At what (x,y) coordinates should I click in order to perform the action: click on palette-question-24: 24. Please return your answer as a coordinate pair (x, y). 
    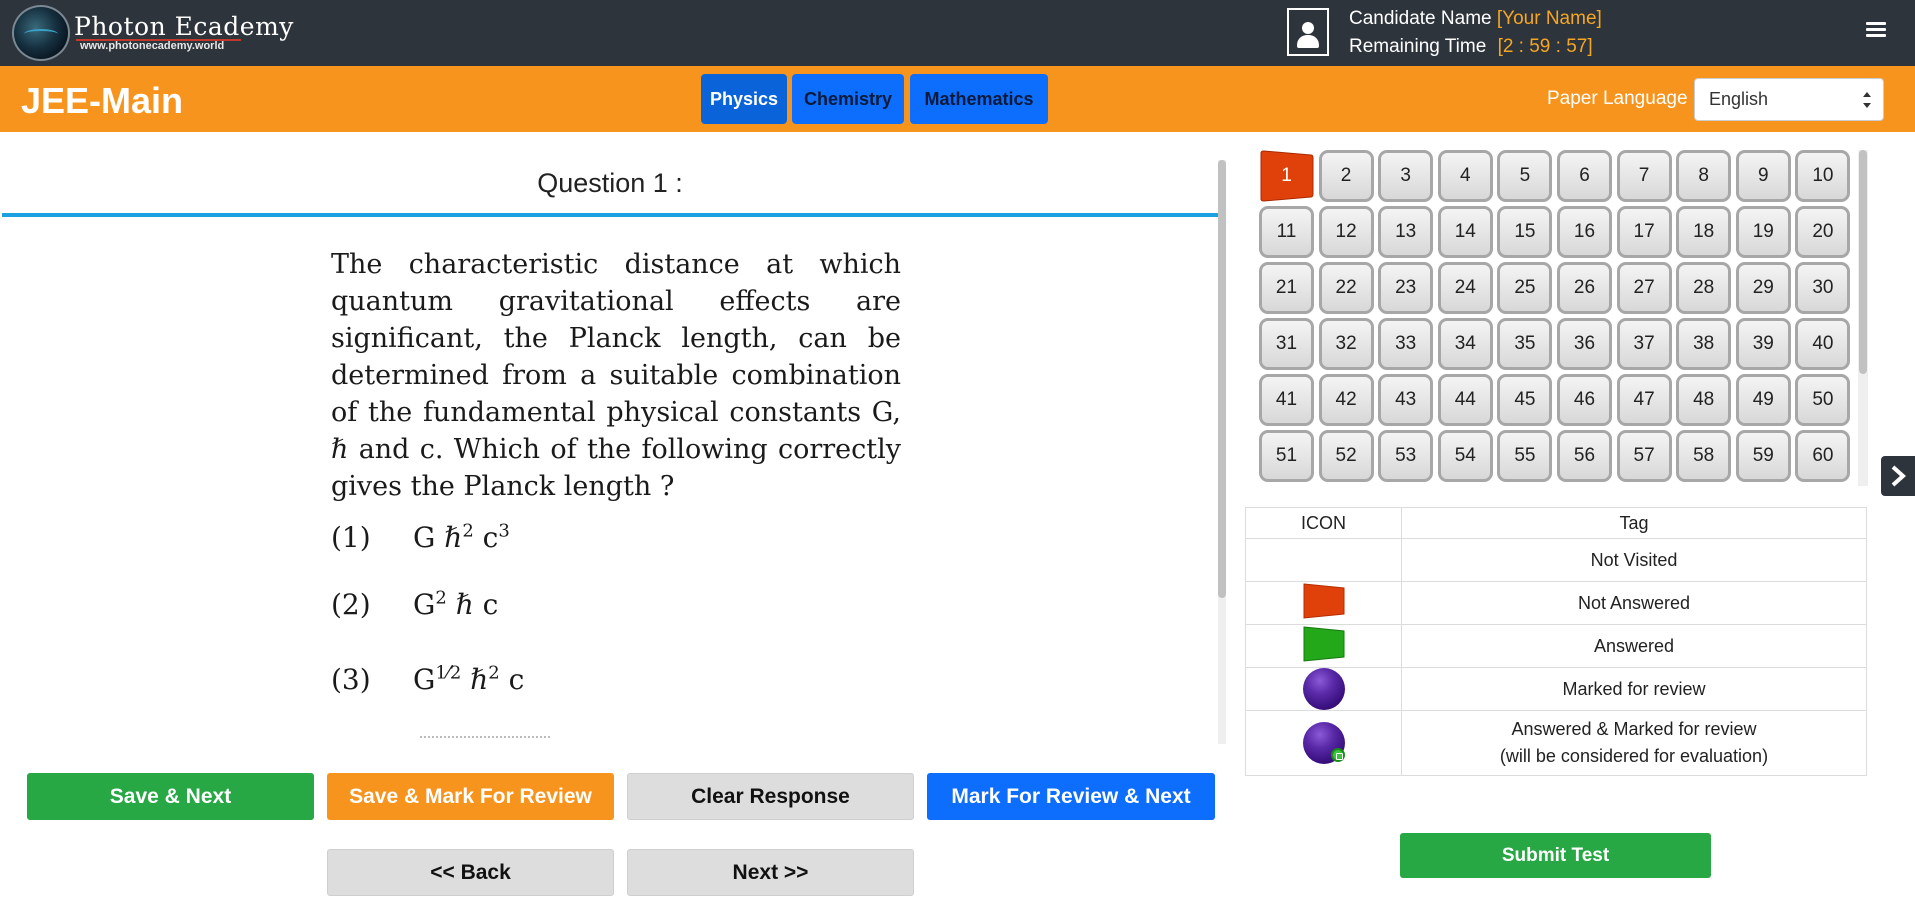
    Looking at the image, I should click on (1465, 288).